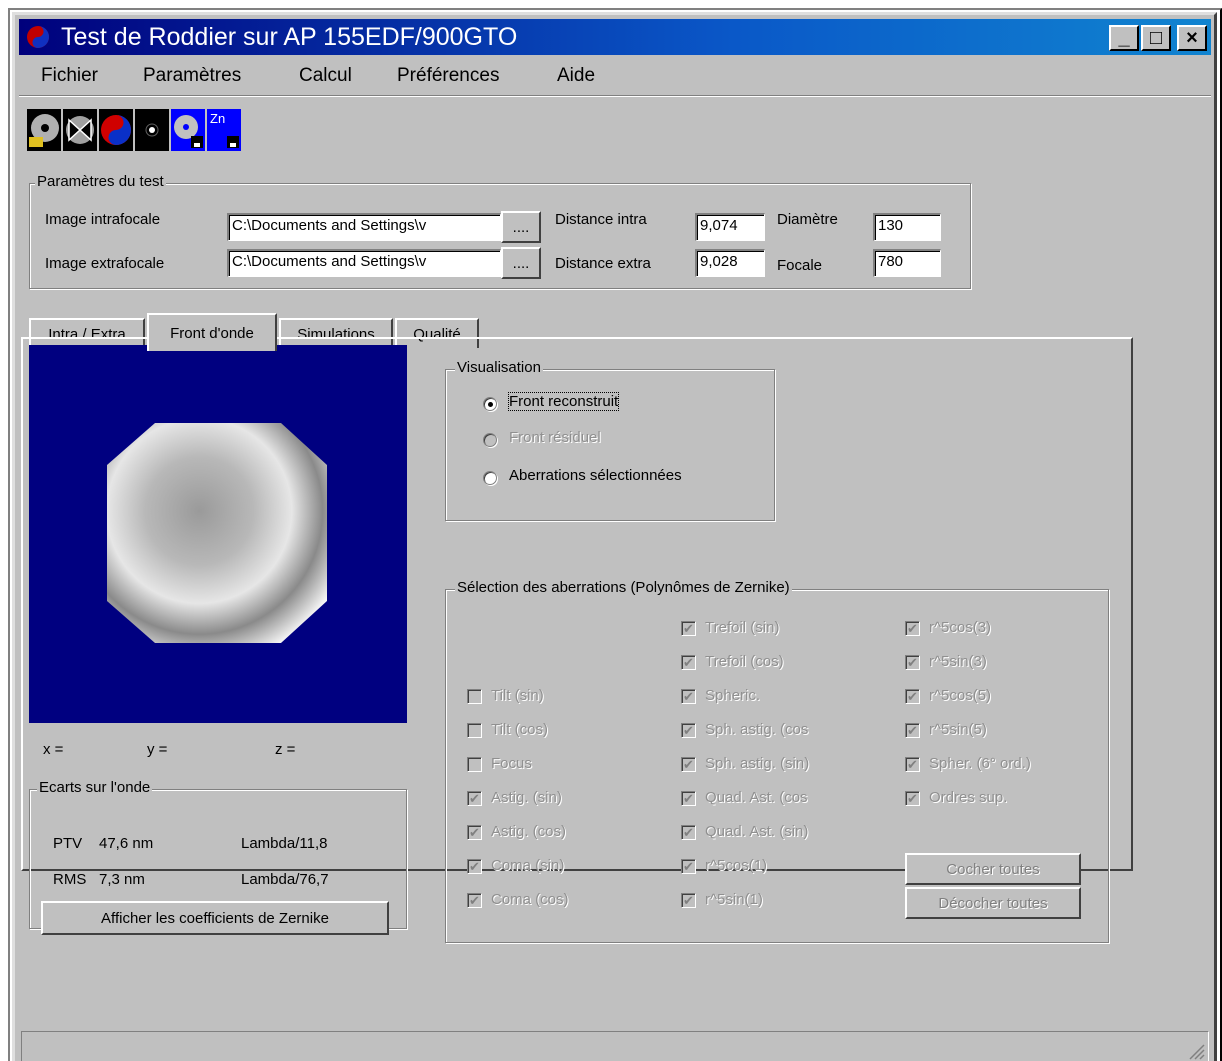  What do you see at coordinates (912, 764) in the screenshot?
I see `col3-checkbox-4: ✔` at bounding box center [912, 764].